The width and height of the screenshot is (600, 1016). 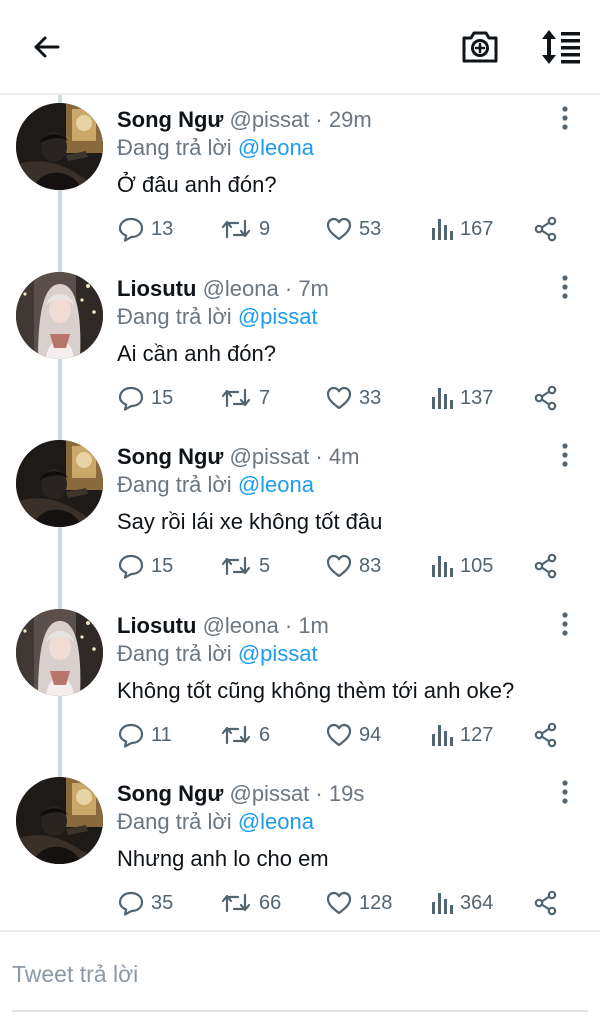 I want to click on tweet-header: Liosutu @leona · 1m, so click(x=223, y=626).